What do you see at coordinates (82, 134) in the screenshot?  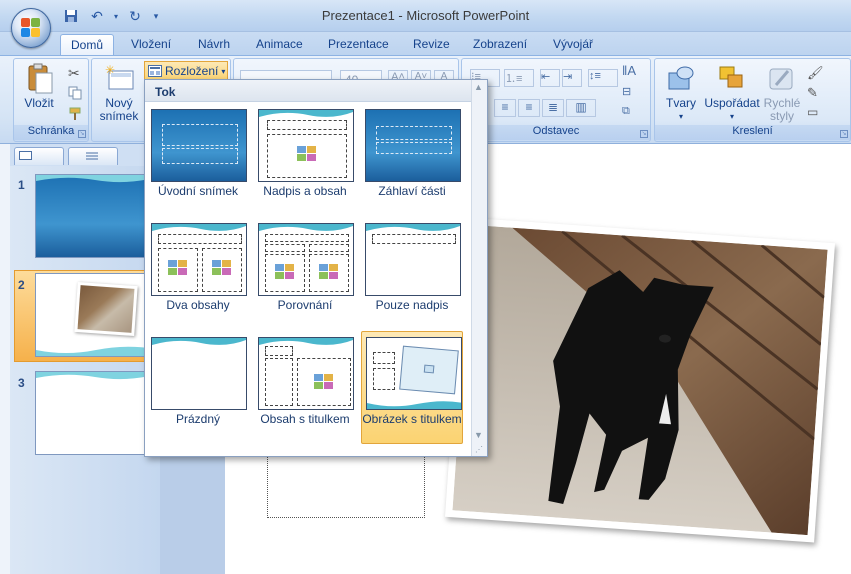 I see `clipboard-launcher-icon: ↘` at bounding box center [82, 134].